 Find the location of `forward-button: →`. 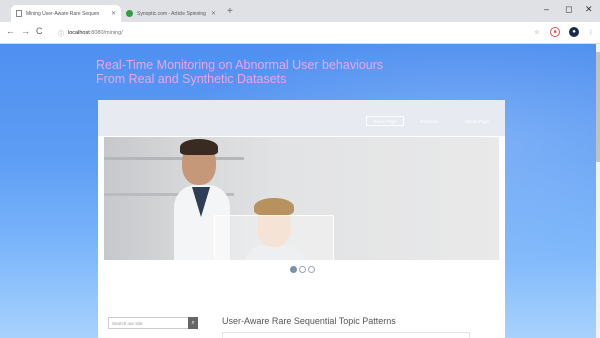

forward-button: → is located at coordinates (25, 31).